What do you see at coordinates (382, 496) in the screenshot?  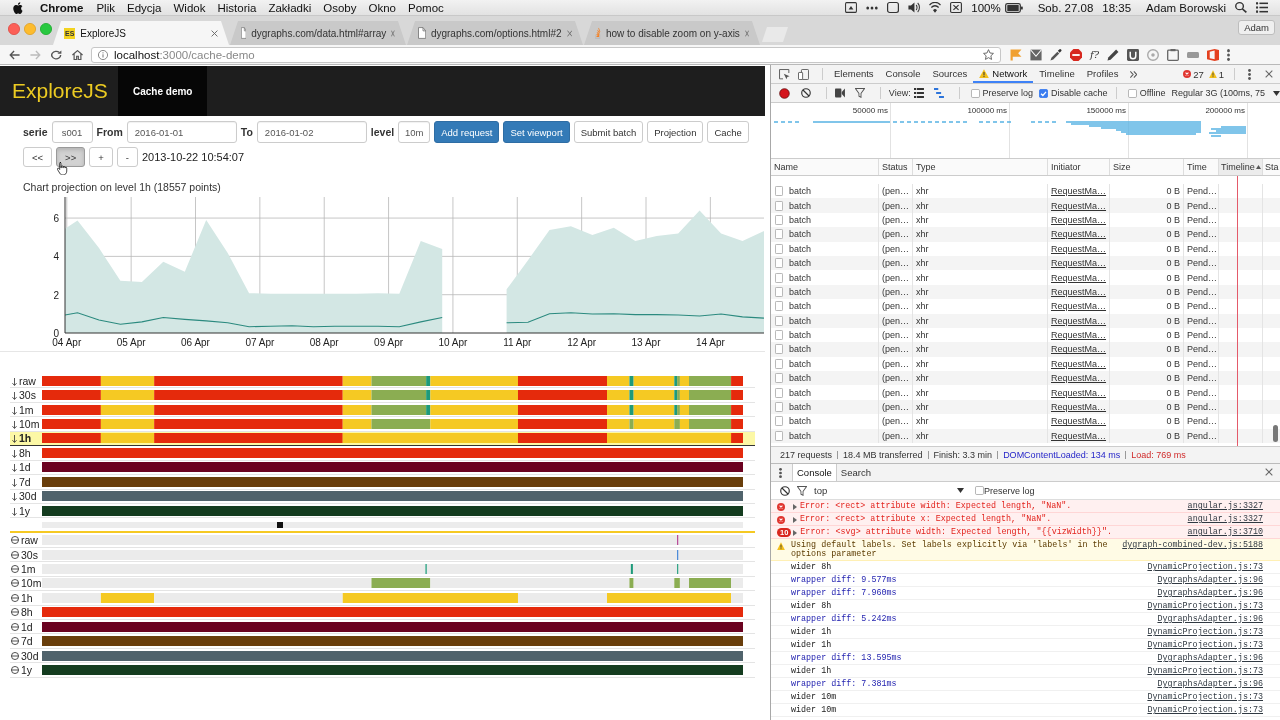 I see `cache-level-row: 30d` at bounding box center [382, 496].